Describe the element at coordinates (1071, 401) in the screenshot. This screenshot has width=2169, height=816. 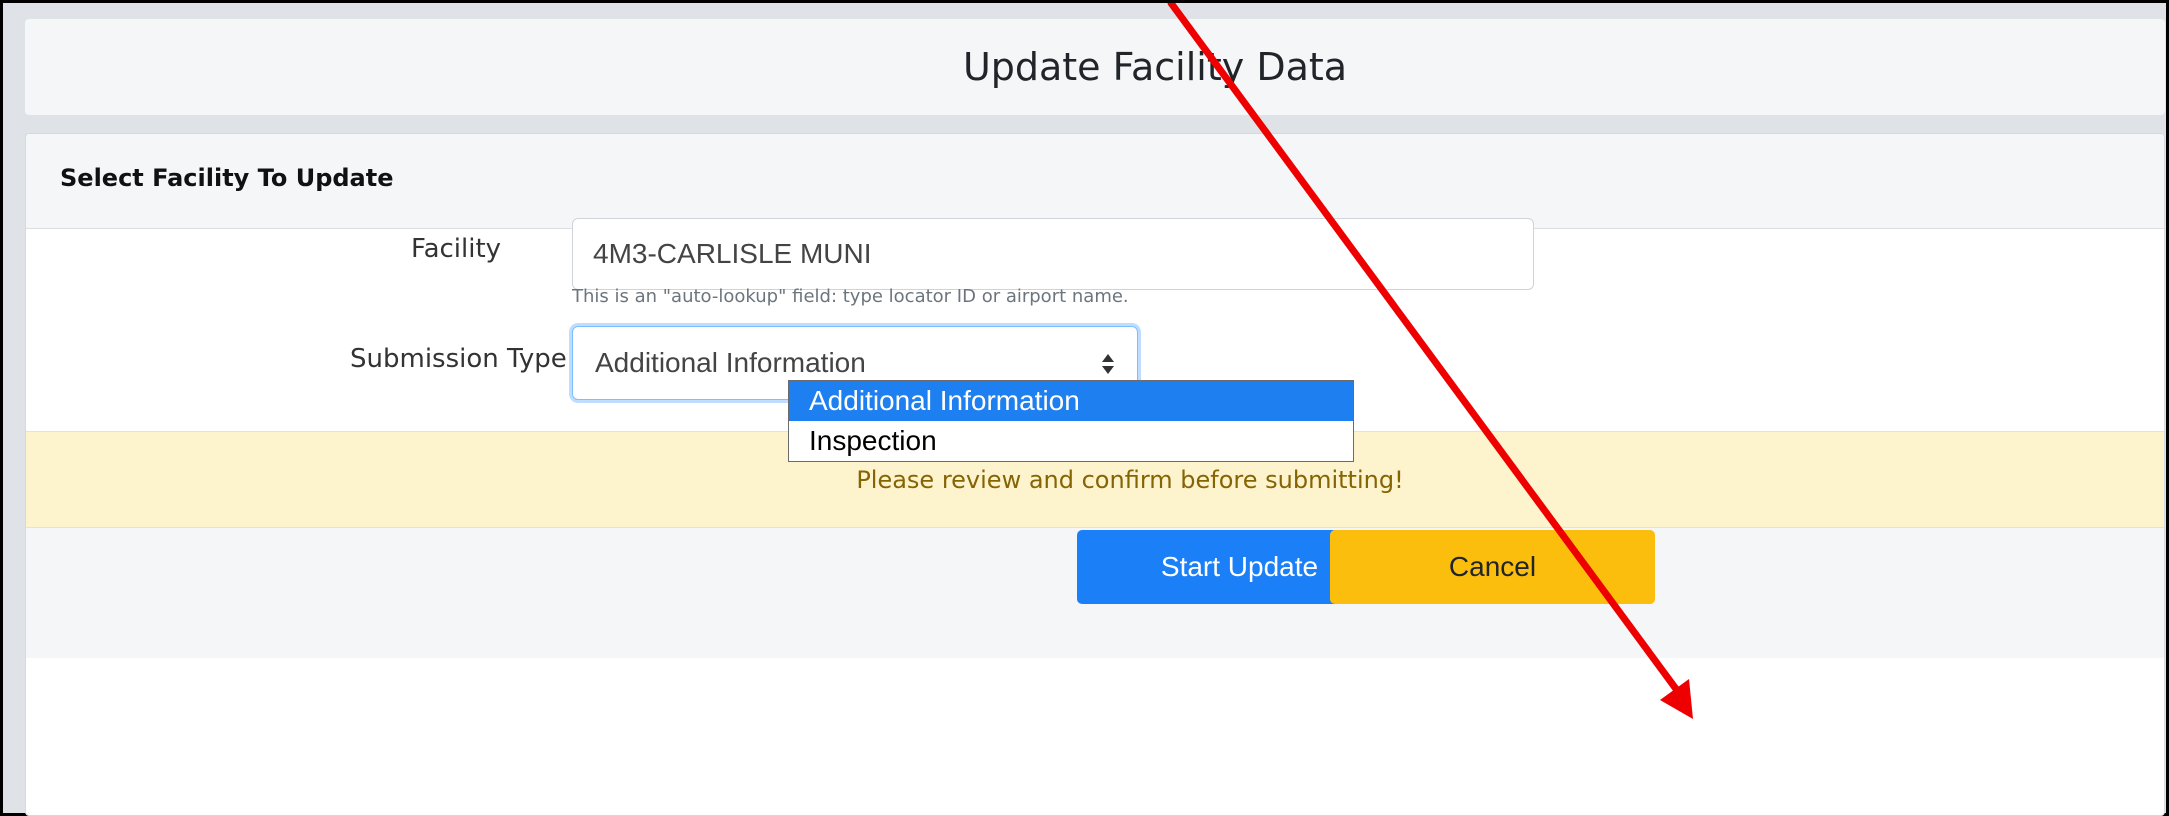
I see `option-additional-information: Additional Information` at that location.